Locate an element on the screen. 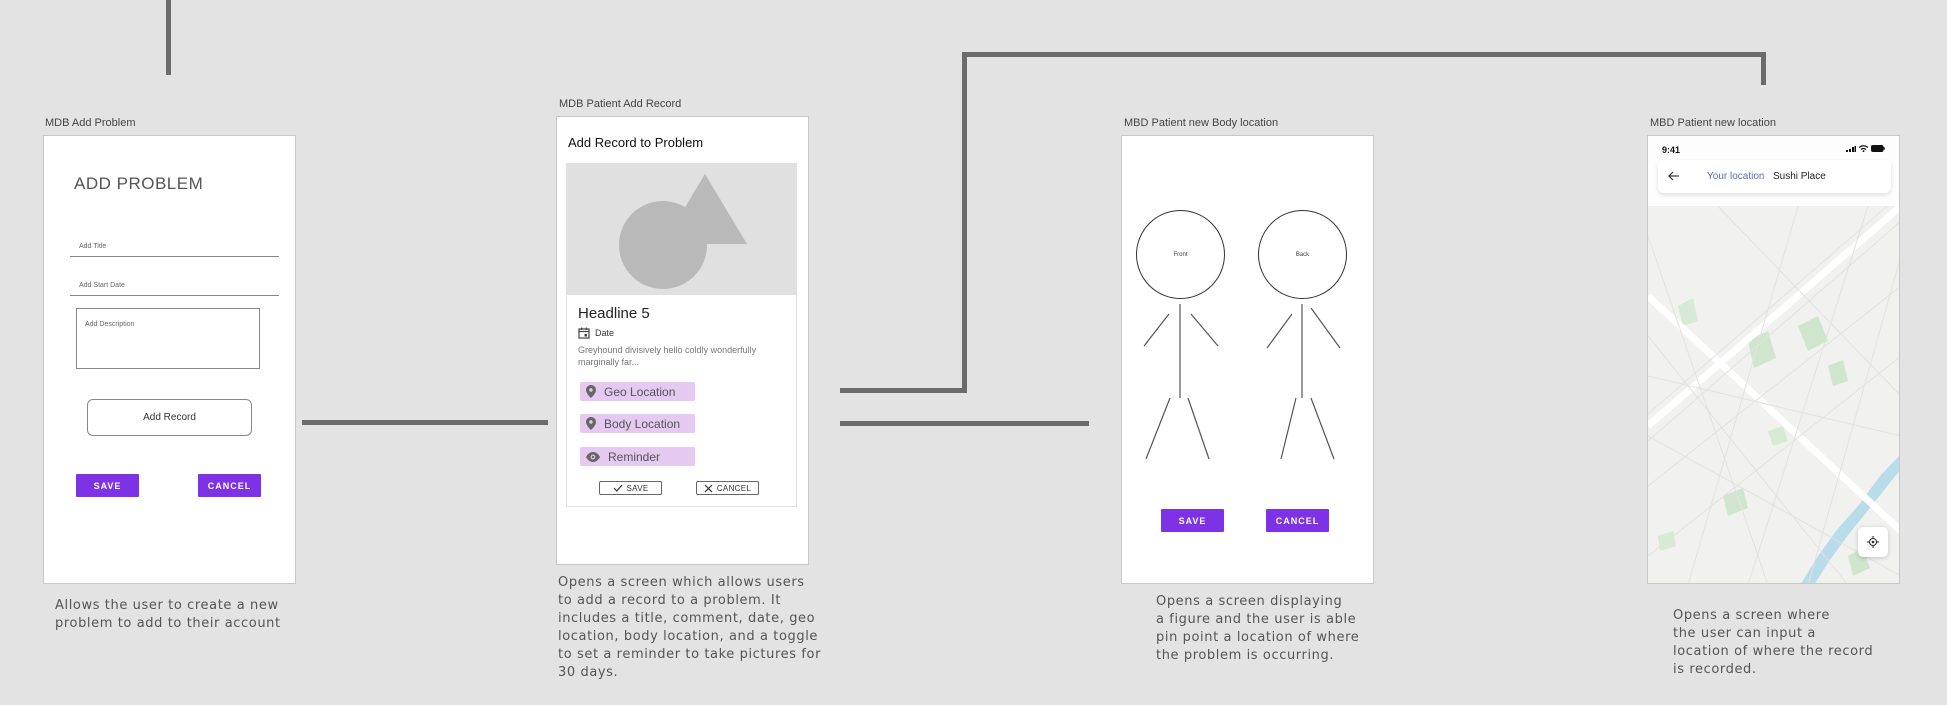  frame-label-add-record: MDB Patient Add Record is located at coordinates (620, 104).